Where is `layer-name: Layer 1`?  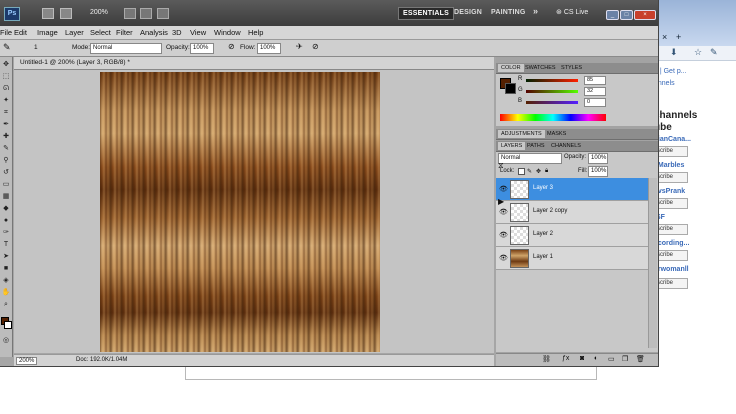 layer-name: Layer 1 is located at coordinates (543, 257).